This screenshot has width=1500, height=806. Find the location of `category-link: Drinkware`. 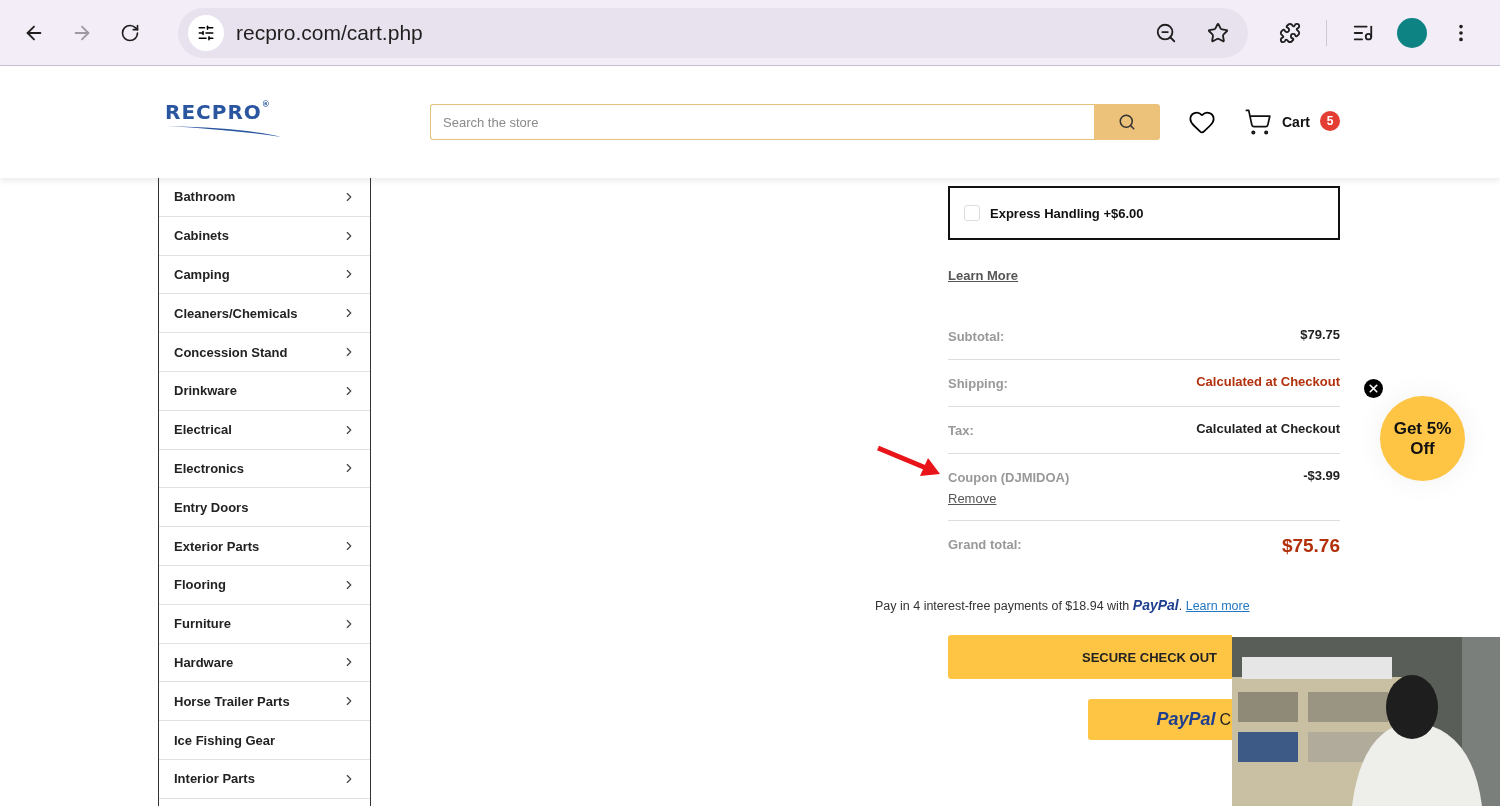

category-link: Drinkware is located at coordinates (205, 391).